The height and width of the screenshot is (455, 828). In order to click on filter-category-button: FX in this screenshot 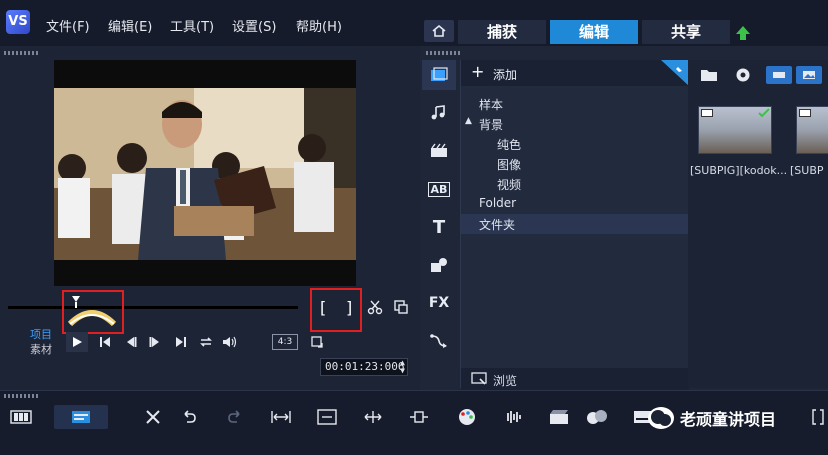, I will do `click(439, 303)`.